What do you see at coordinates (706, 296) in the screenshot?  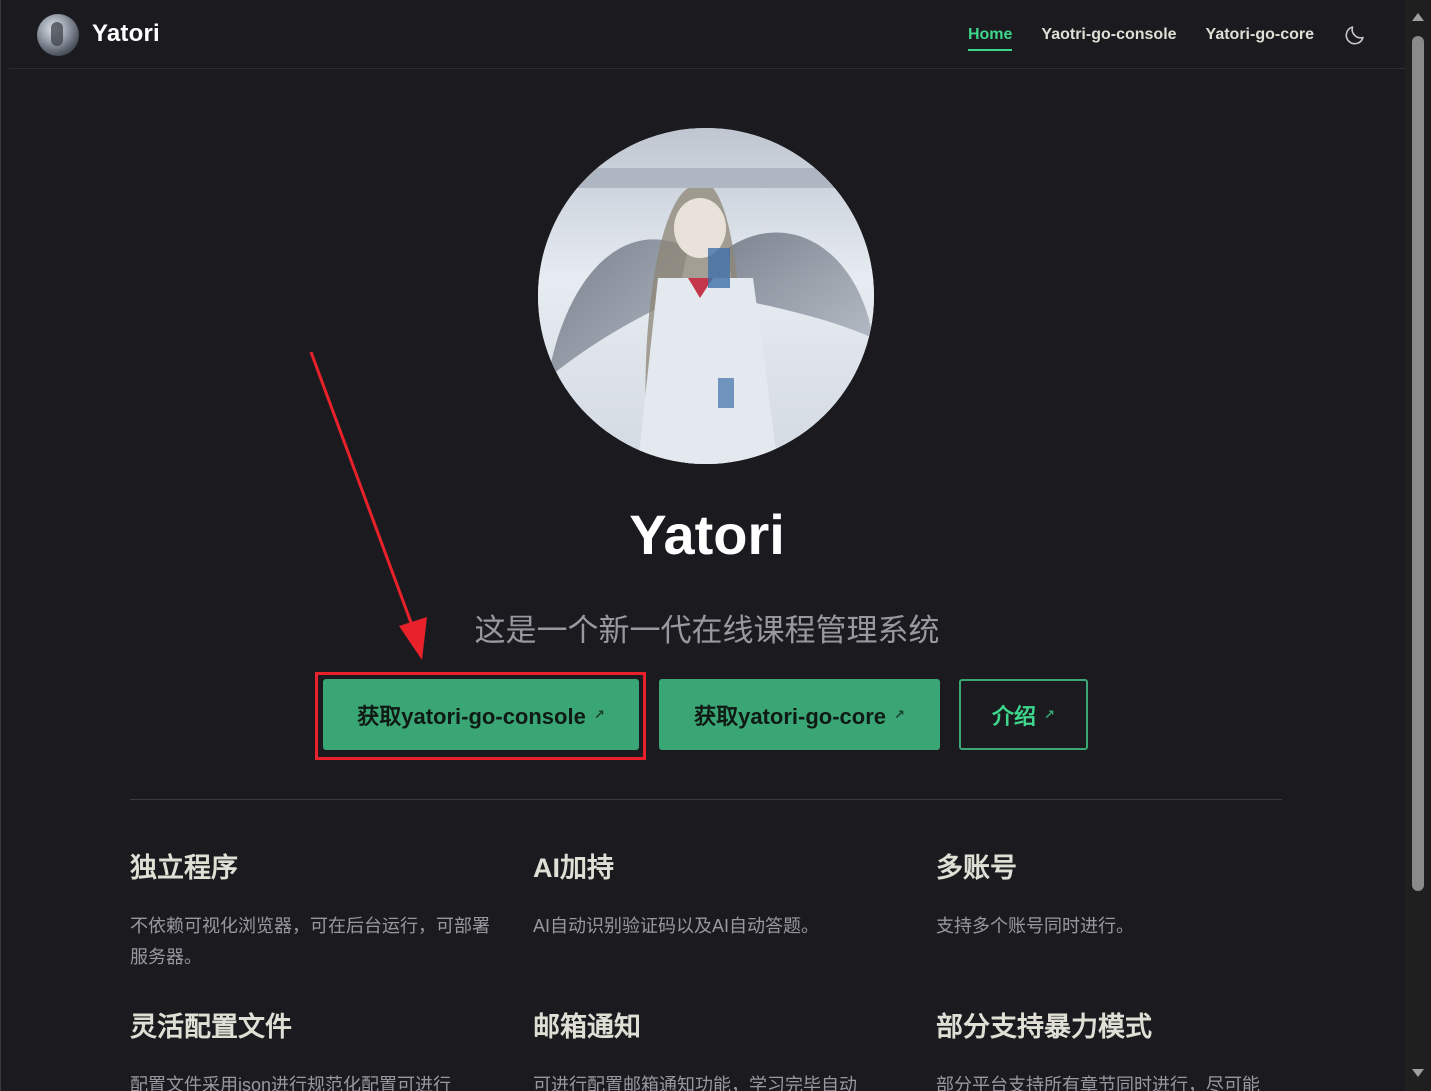 I see `hero-image` at bounding box center [706, 296].